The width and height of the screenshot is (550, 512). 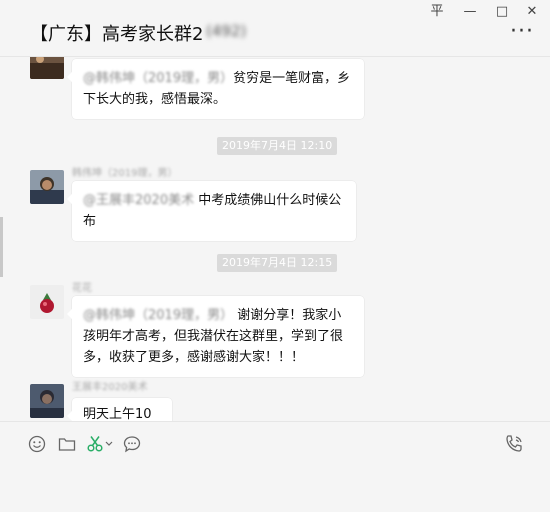 What do you see at coordinates (522, 32) in the screenshot?
I see `more-options-button: ···` at bounding box center [522, 32].